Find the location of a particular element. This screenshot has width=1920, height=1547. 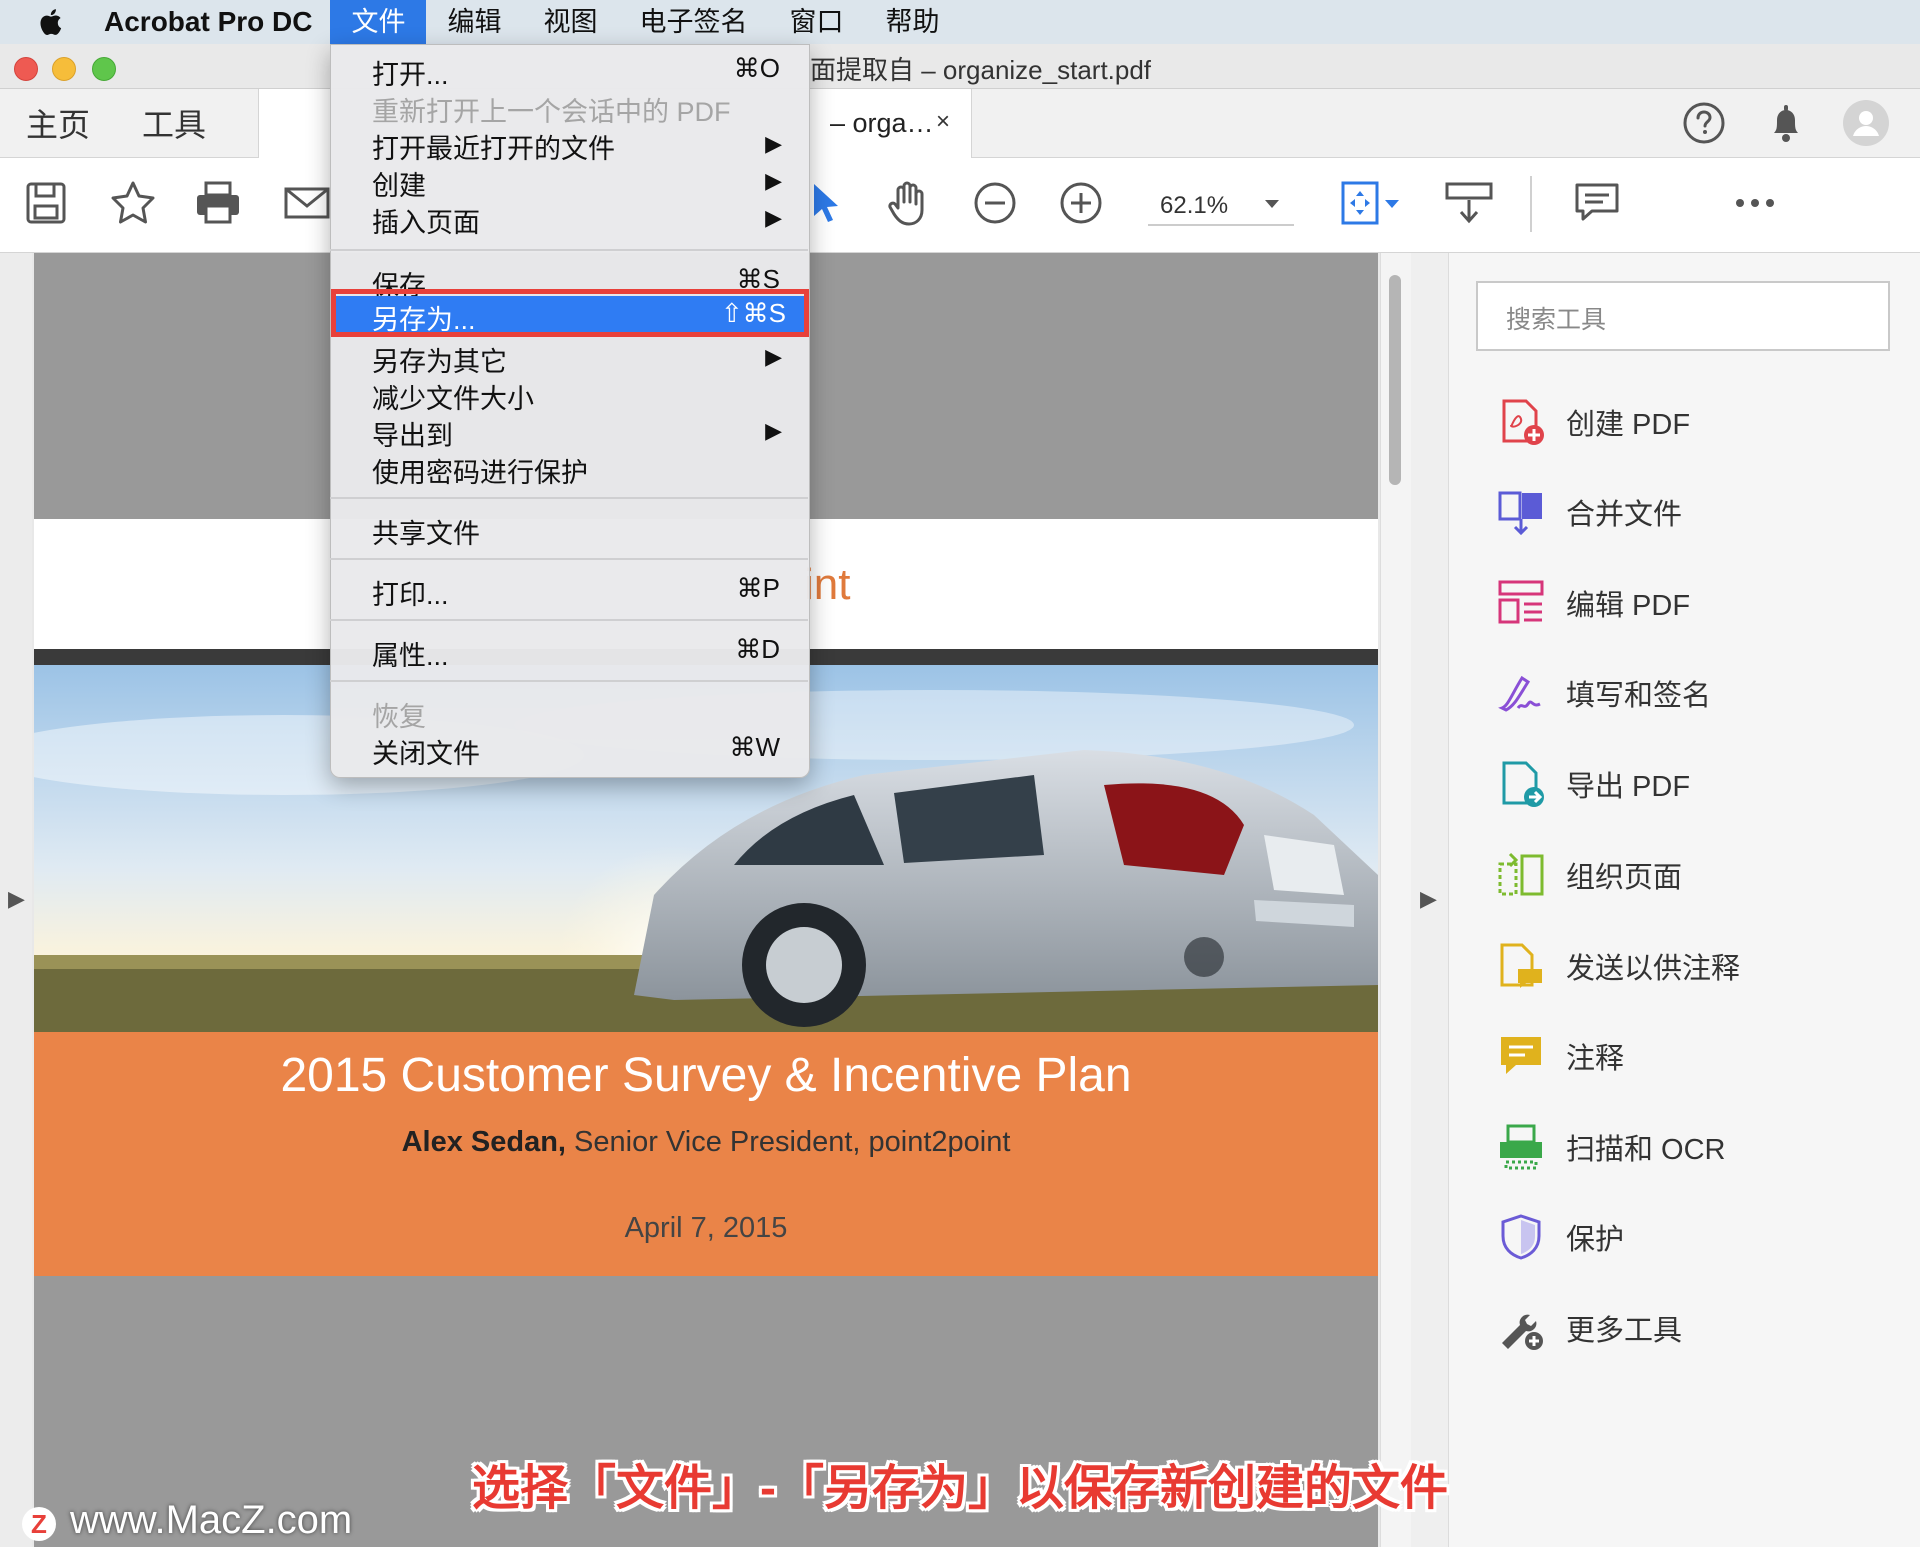

tool-label: 导出 PDF is located at coordinates (1628, 784).